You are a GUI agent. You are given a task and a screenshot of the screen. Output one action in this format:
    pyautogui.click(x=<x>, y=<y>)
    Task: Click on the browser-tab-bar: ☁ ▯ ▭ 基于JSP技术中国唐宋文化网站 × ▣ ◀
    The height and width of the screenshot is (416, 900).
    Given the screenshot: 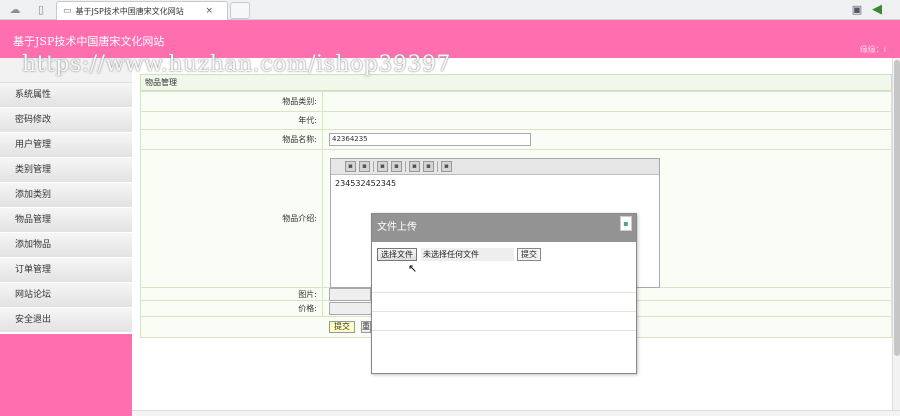 What is the action you would take?
    pyautogui.click(x=450, y=10)
    